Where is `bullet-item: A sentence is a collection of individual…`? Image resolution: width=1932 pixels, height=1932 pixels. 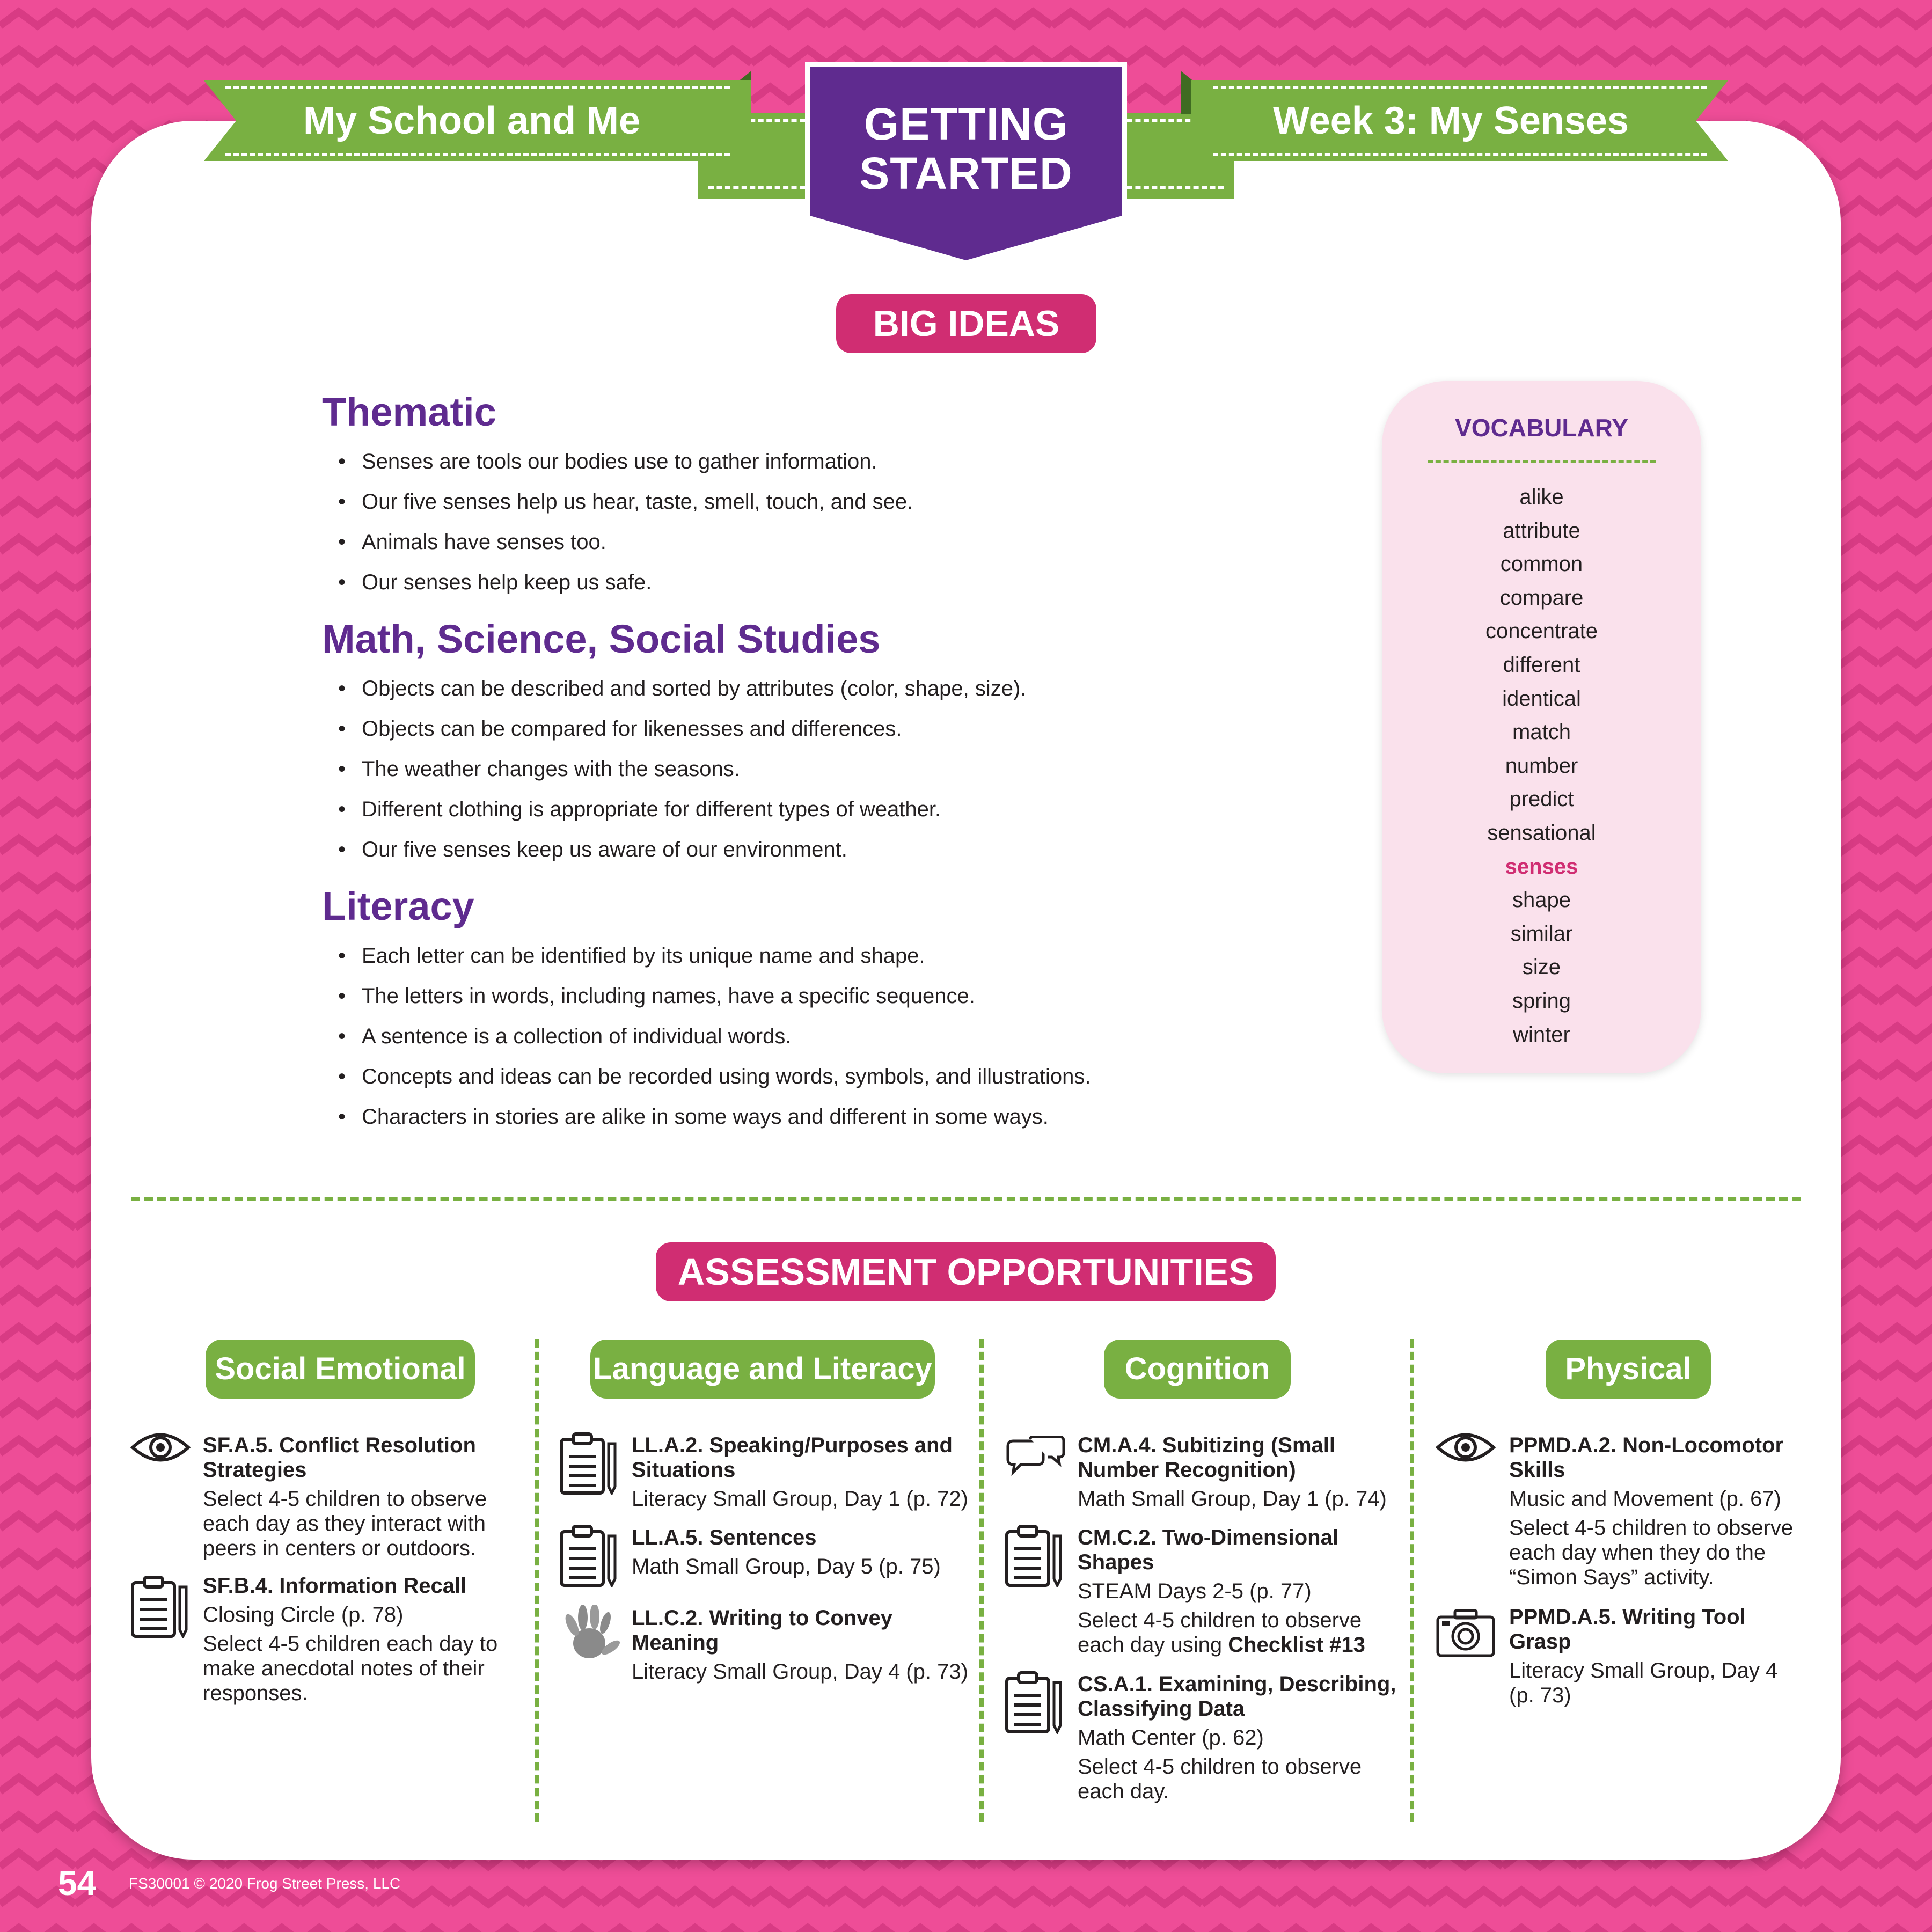 bullet-item: A sentence is a collection of individual… is located at coordinates (714, 1036).